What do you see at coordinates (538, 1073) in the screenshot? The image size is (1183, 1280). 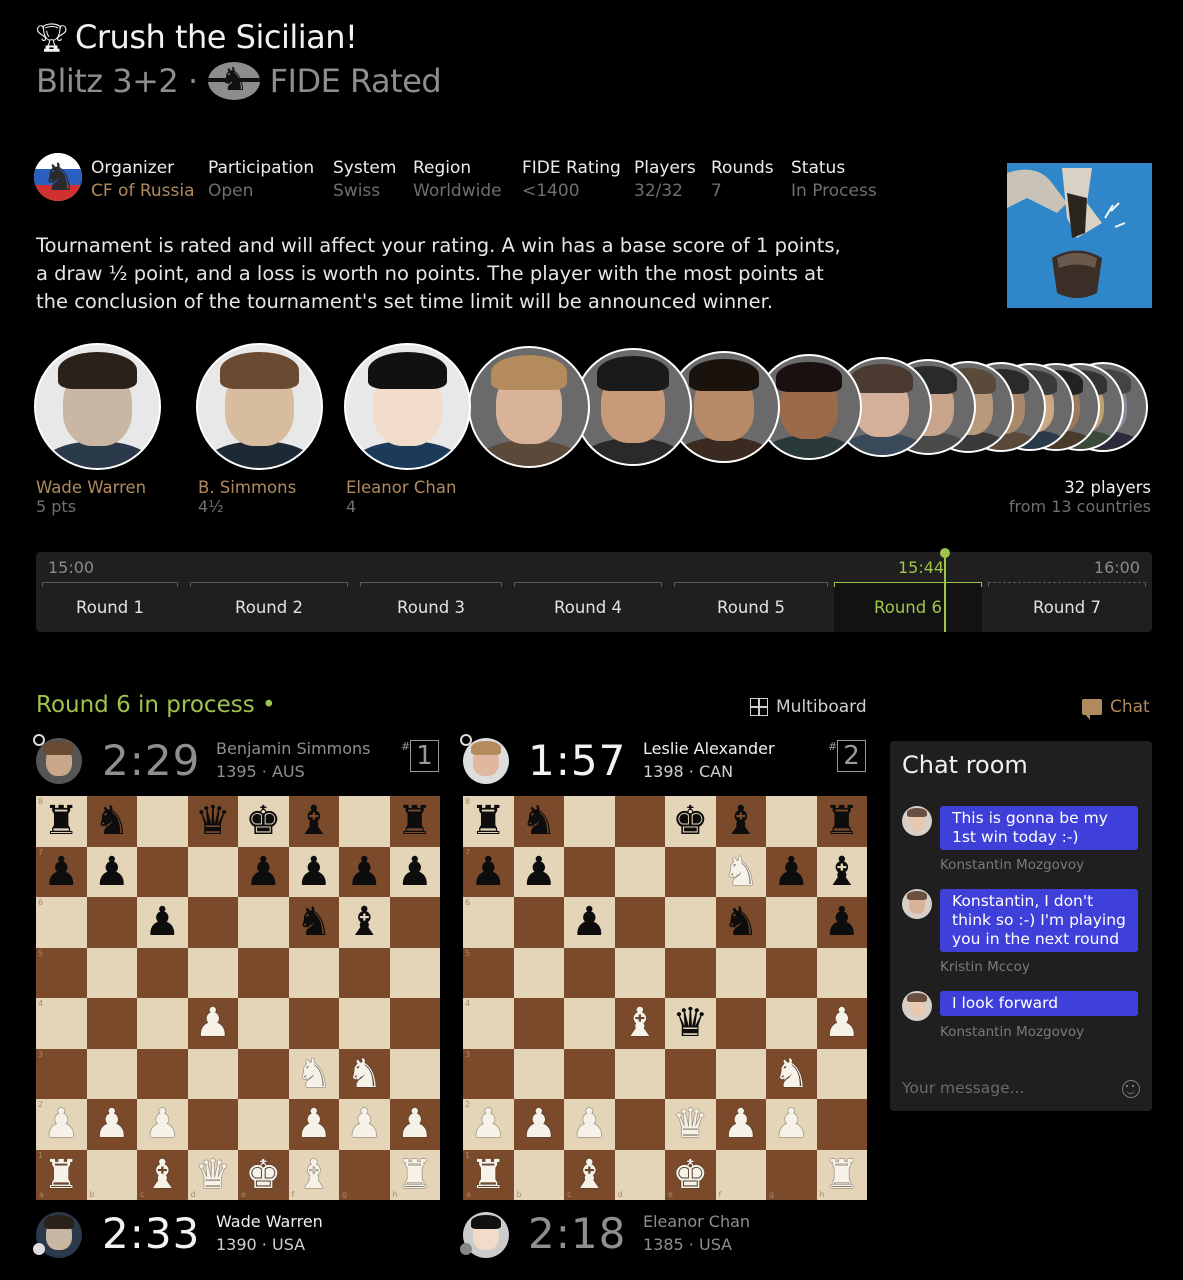 I see `square-b3` at bounding box center [538, 1073].